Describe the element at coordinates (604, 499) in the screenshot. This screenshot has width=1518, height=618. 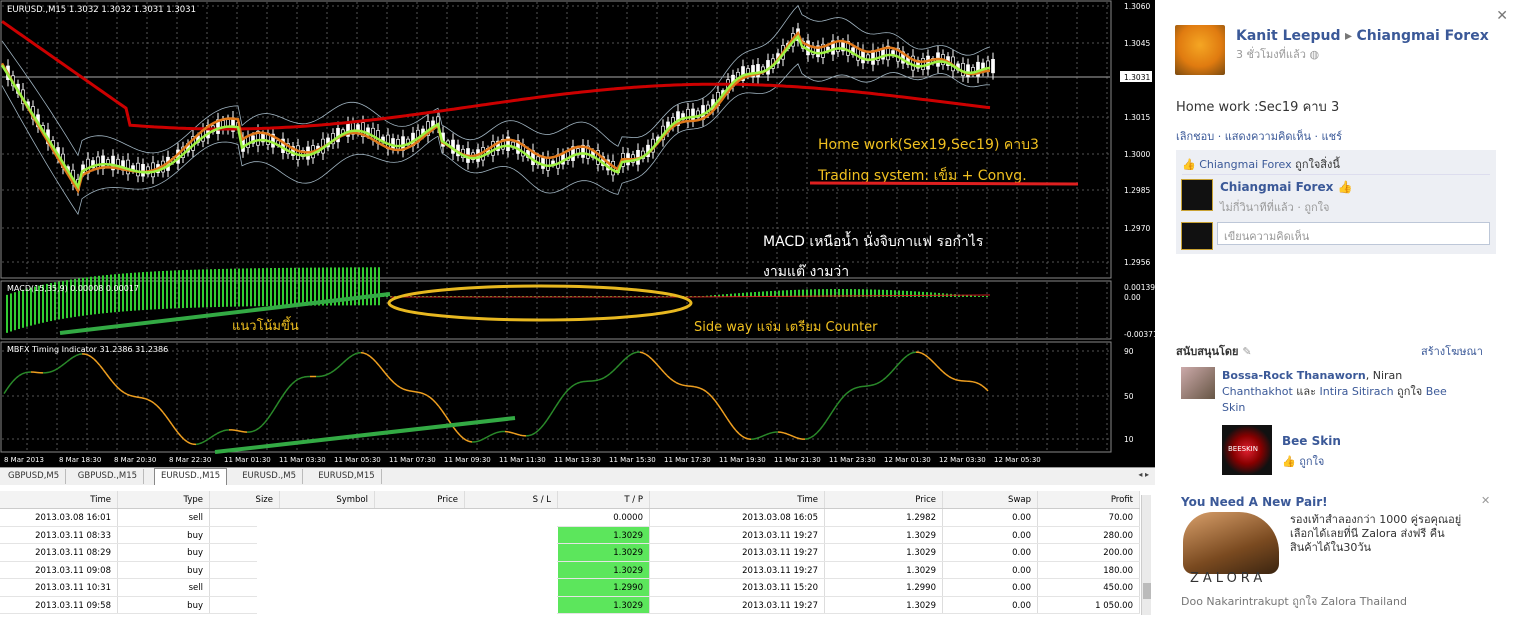
I see `column-header: T / P` at that location.